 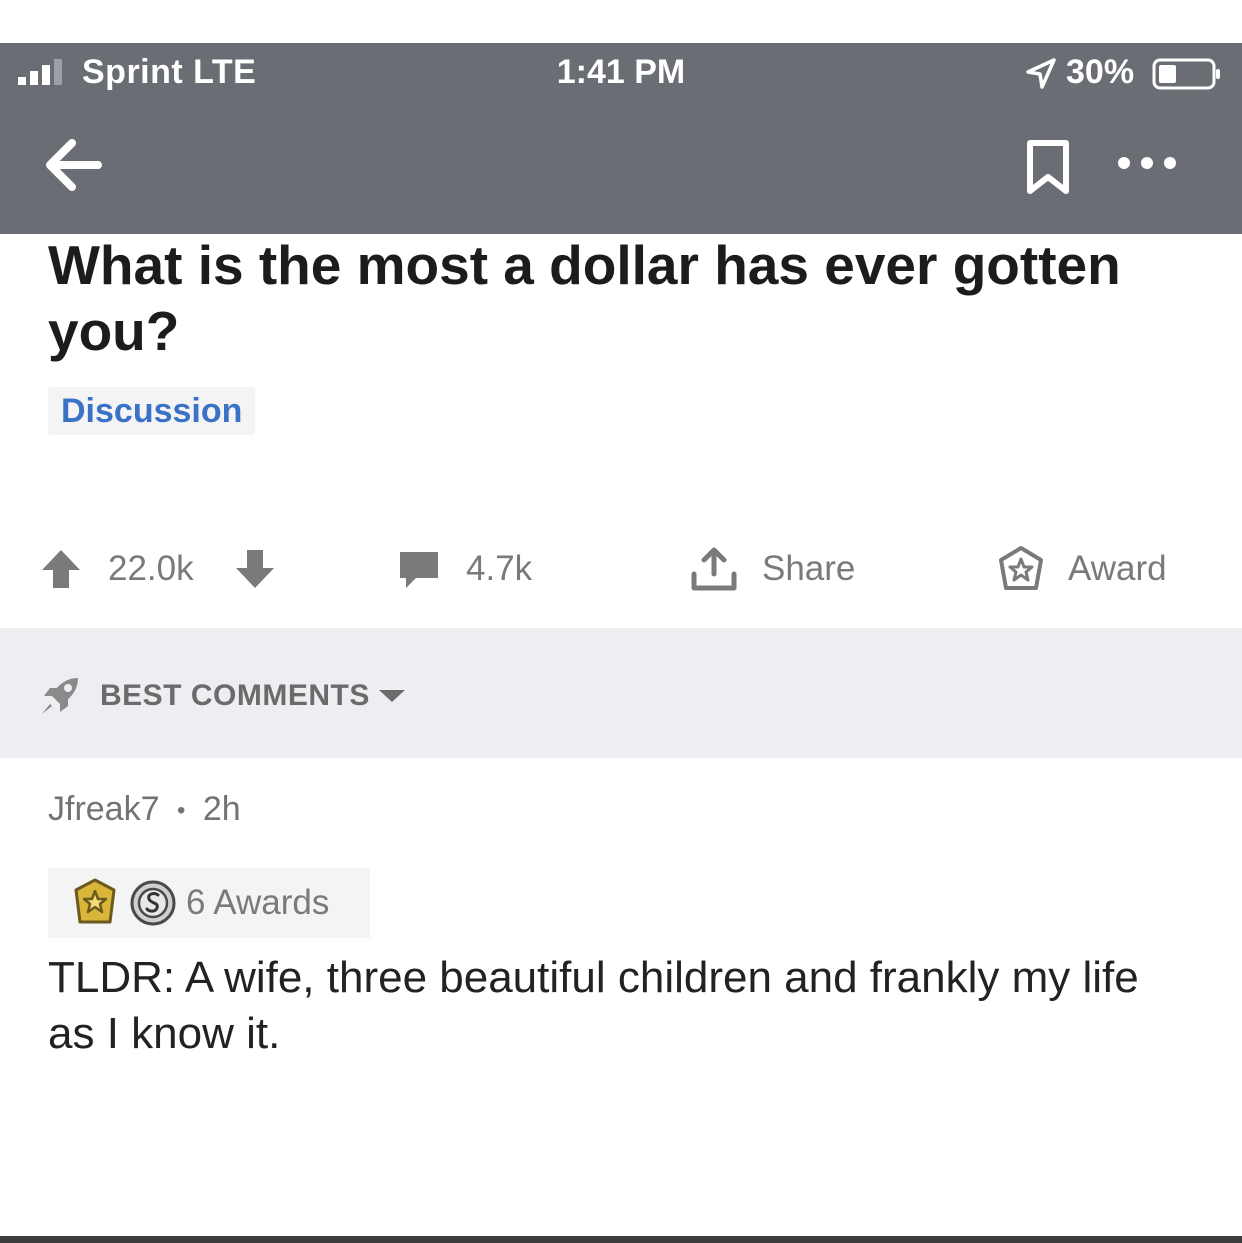 I want to click on award-label: Award, so click(x=1117, y=568).